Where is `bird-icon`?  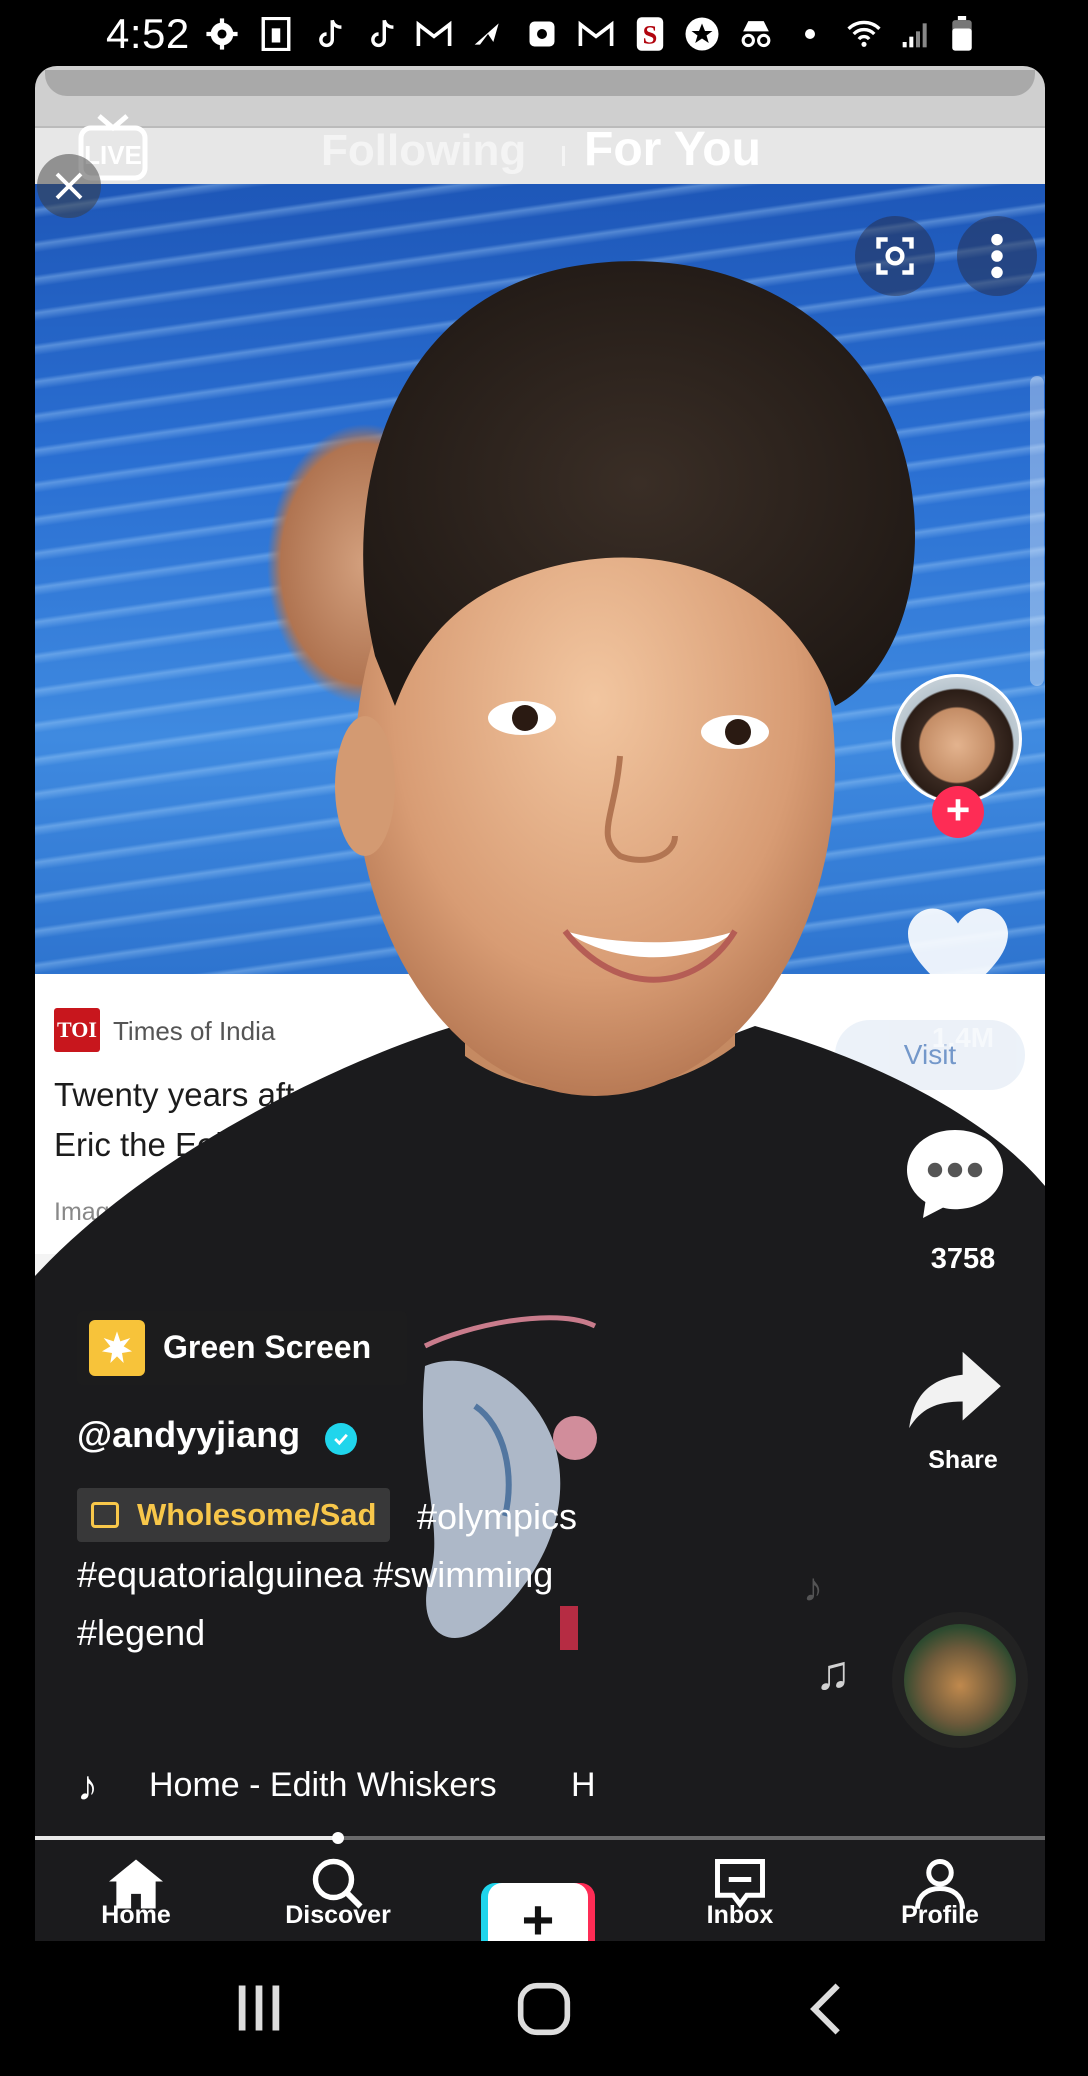 bird-icon is located at coordinates (488, 34).